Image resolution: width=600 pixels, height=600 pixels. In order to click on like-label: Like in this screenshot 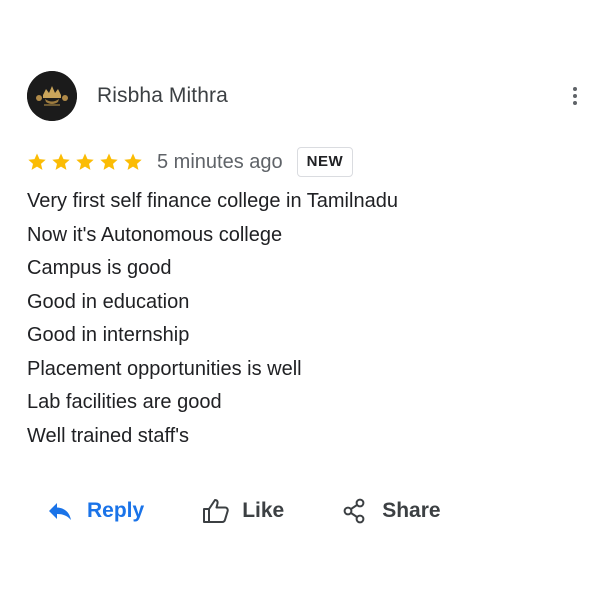, I will do `click(263, 510)`.